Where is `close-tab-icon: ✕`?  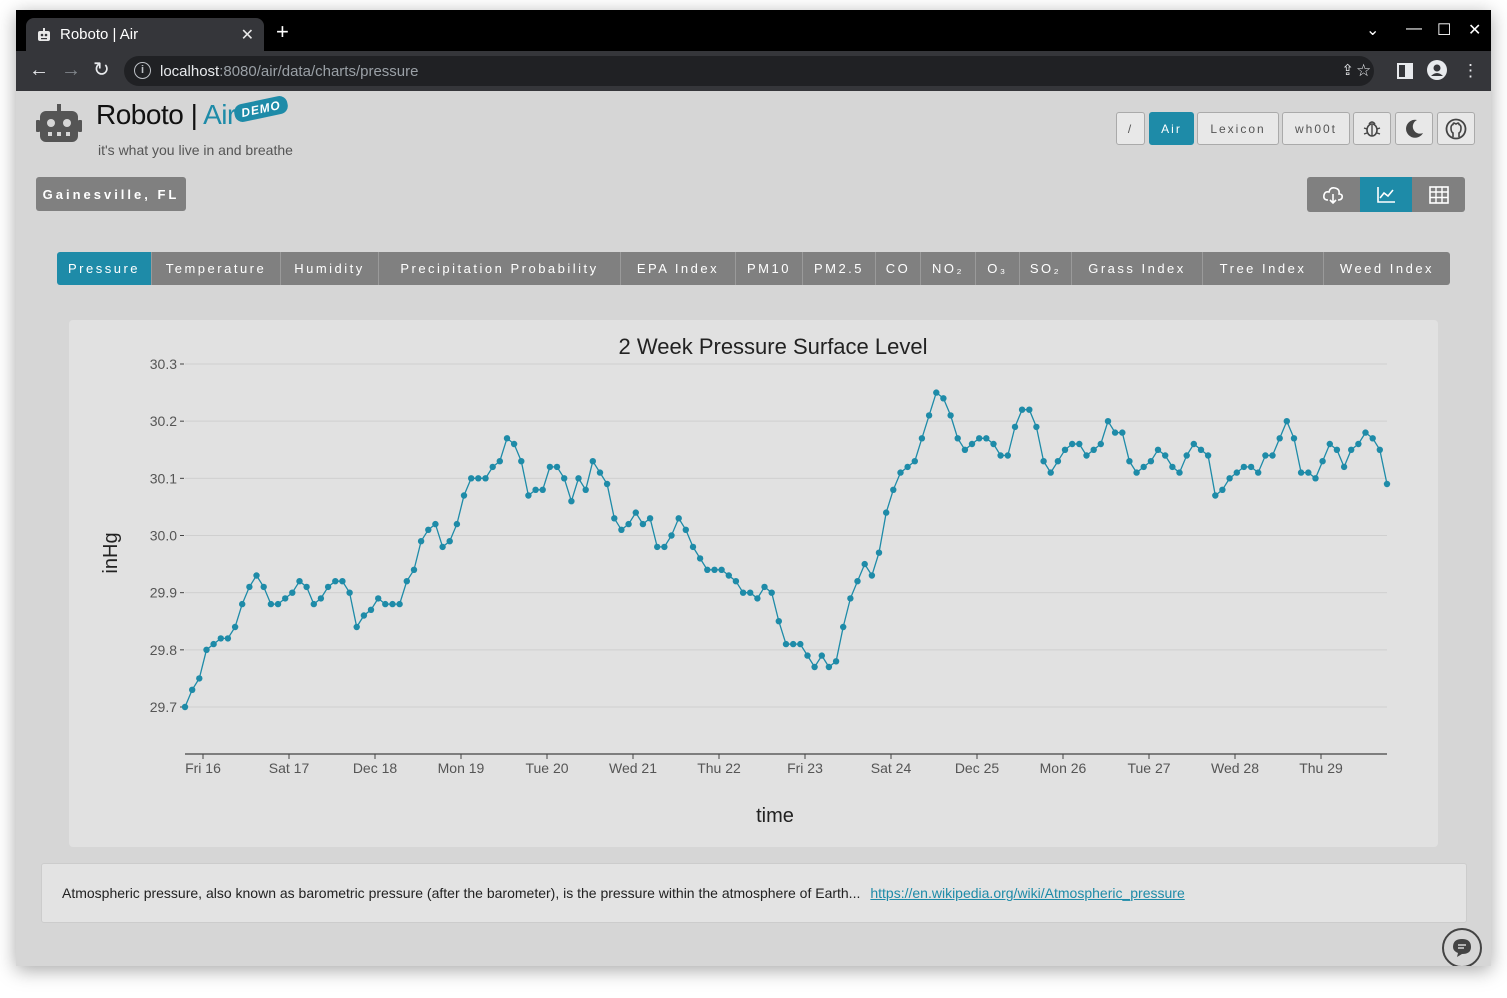
close-tab-icon: ✕ is located at coordinates (247, 35).